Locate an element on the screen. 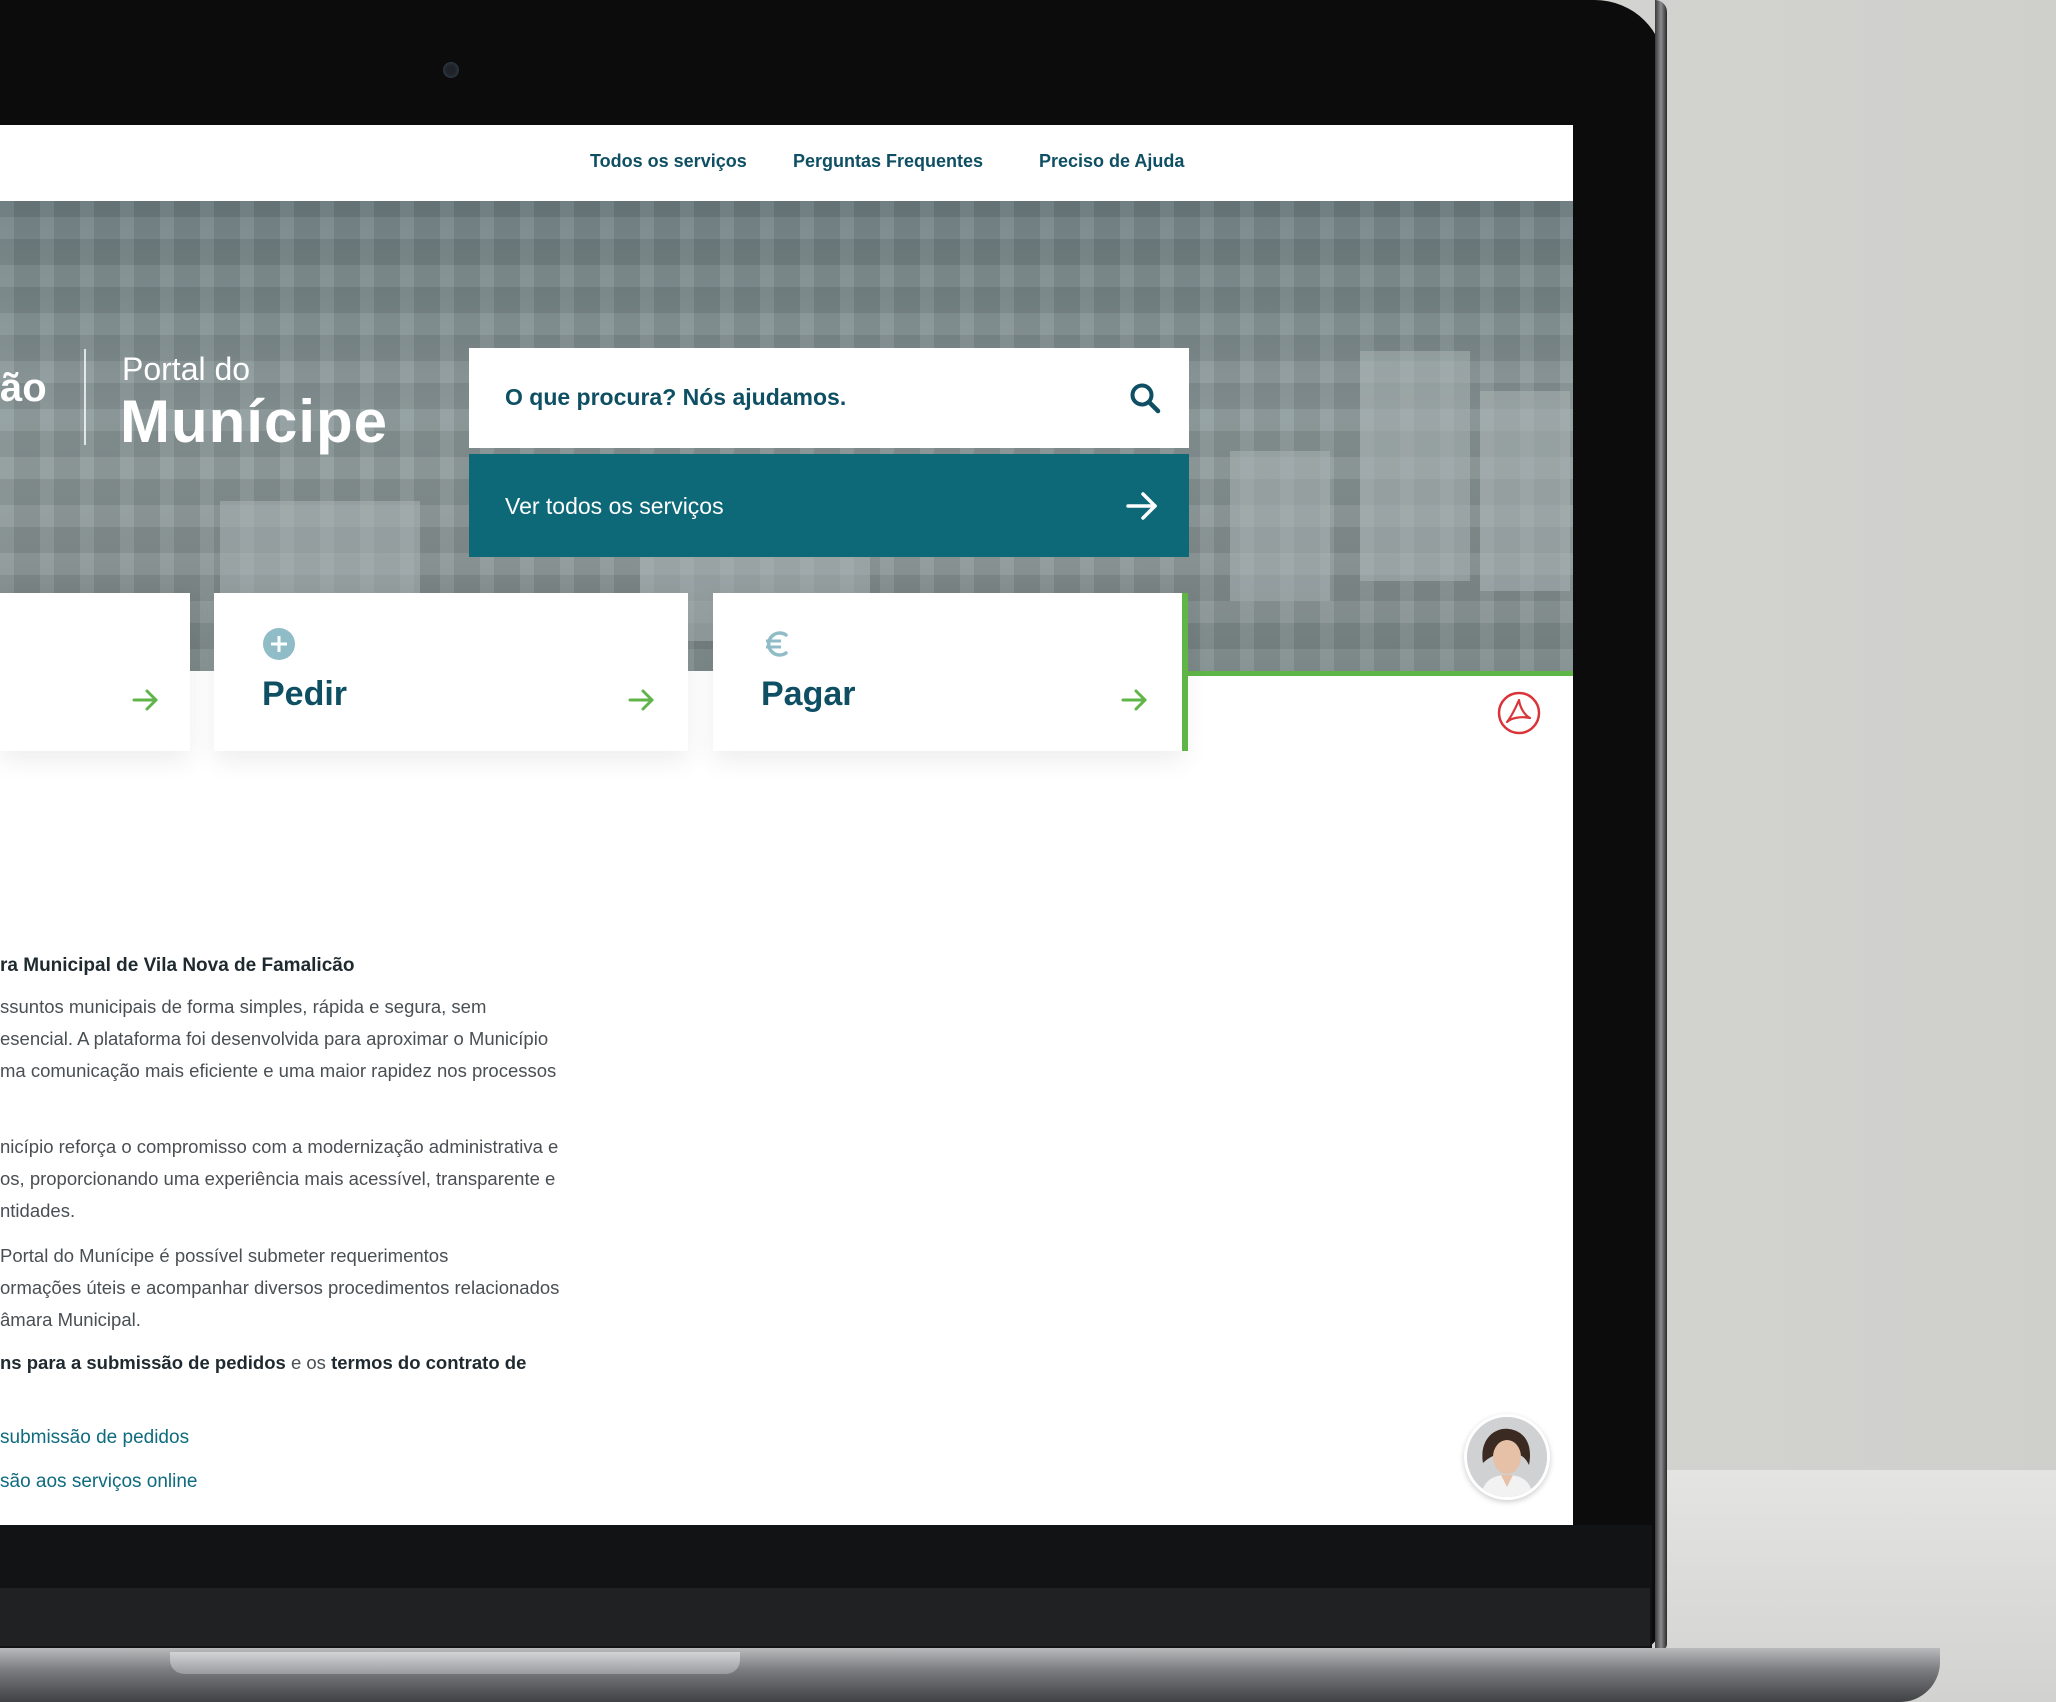 The width and height of the screenshot is (2056, 1702). brand-logo-text: ão is located at coordinates (23, 388).